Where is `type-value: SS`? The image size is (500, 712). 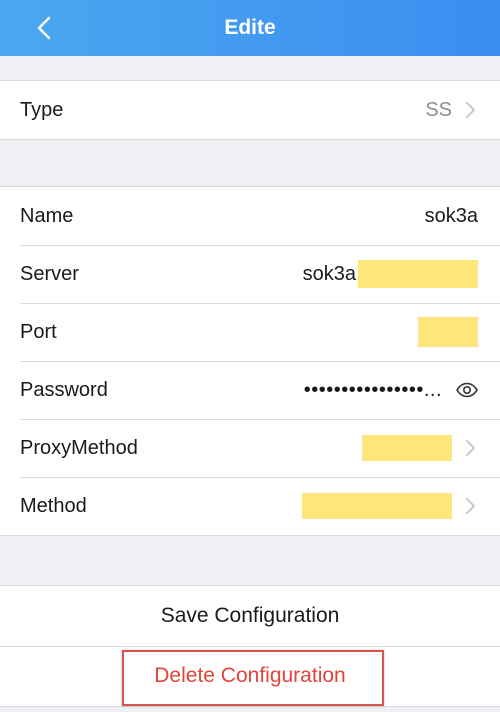 type-value: SS is located at coordinates (438, 109).